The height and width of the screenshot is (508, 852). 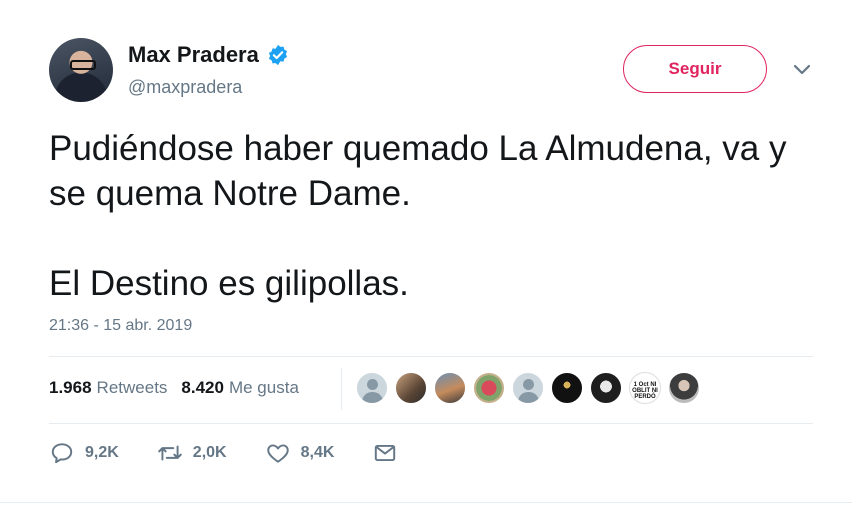 What do you see at coordinates (185, 87) in the screenshot?
I see `user-handle: @maxpradera` at bounding box center [185, 87].